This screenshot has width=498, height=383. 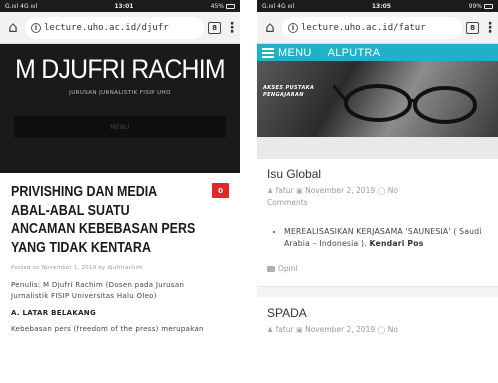 I want to click on status-right: 45%, so click(x=223, y=6).